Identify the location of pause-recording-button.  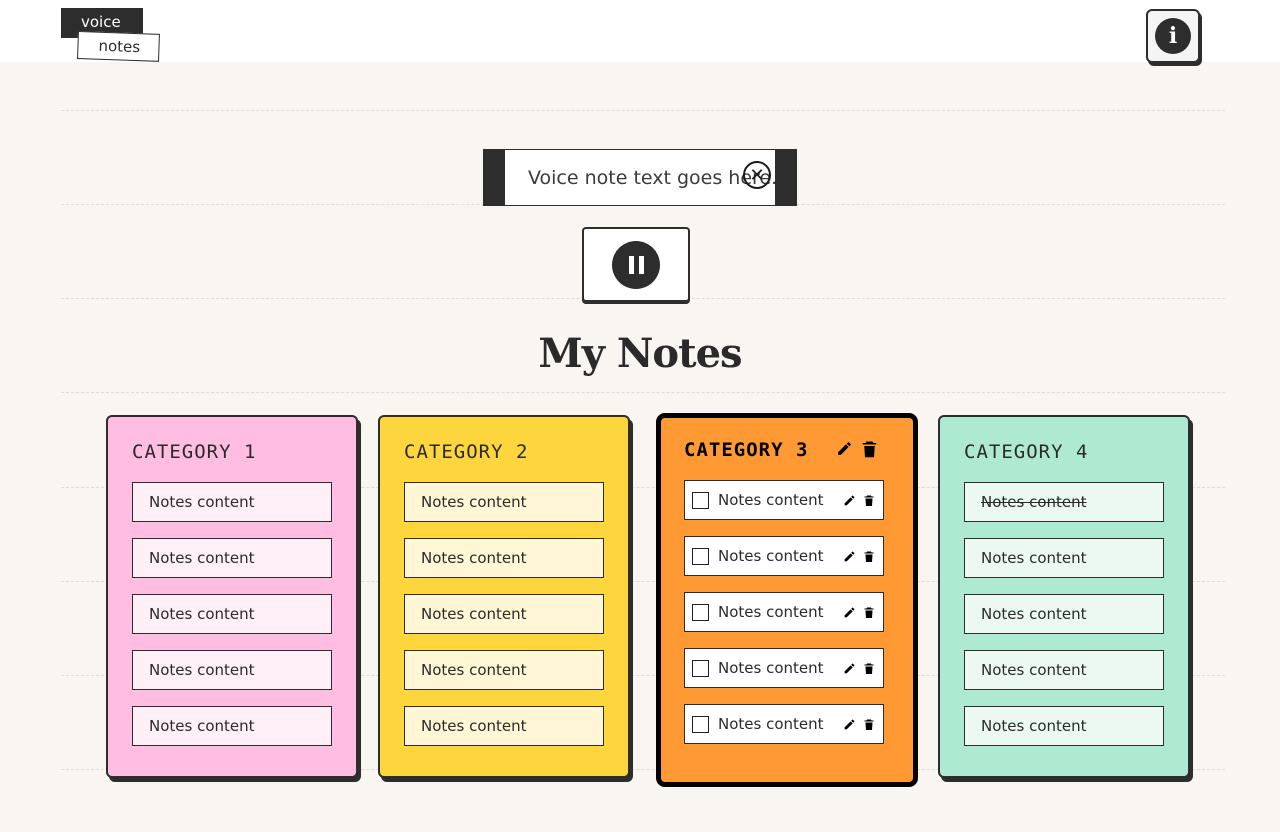
(636, 264).